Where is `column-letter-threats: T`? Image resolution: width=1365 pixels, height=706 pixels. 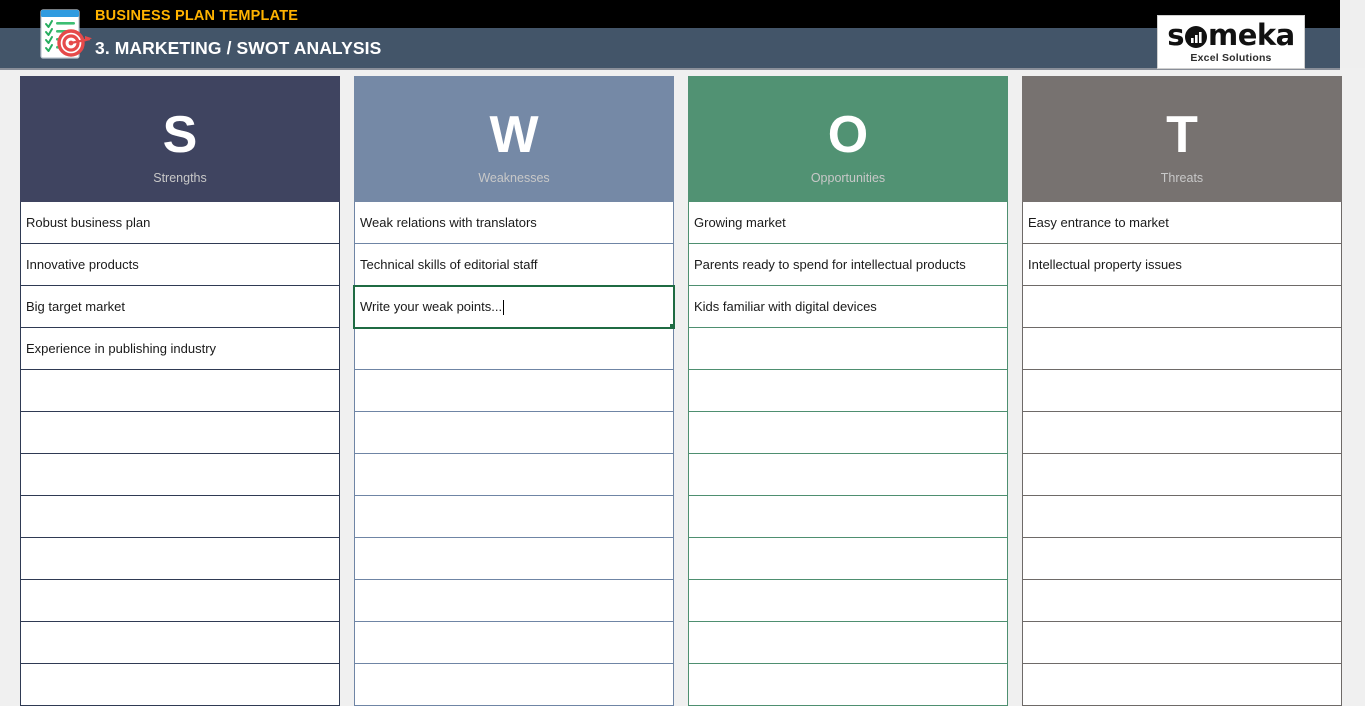 column-letter-threats: T is located at coordinates (1182, 135).